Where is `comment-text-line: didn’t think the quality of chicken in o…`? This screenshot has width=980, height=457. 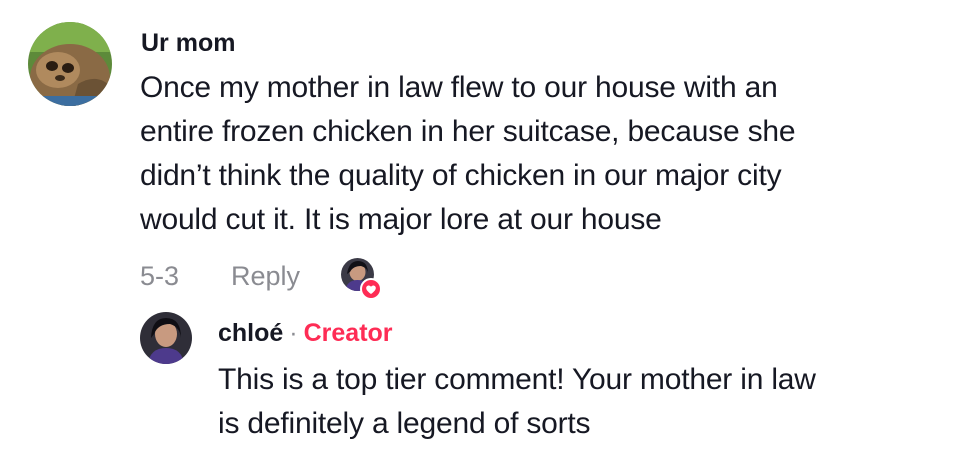
comment-text-line: didn’t think the quality of chicken in o… is located at coordinates (461, 175).